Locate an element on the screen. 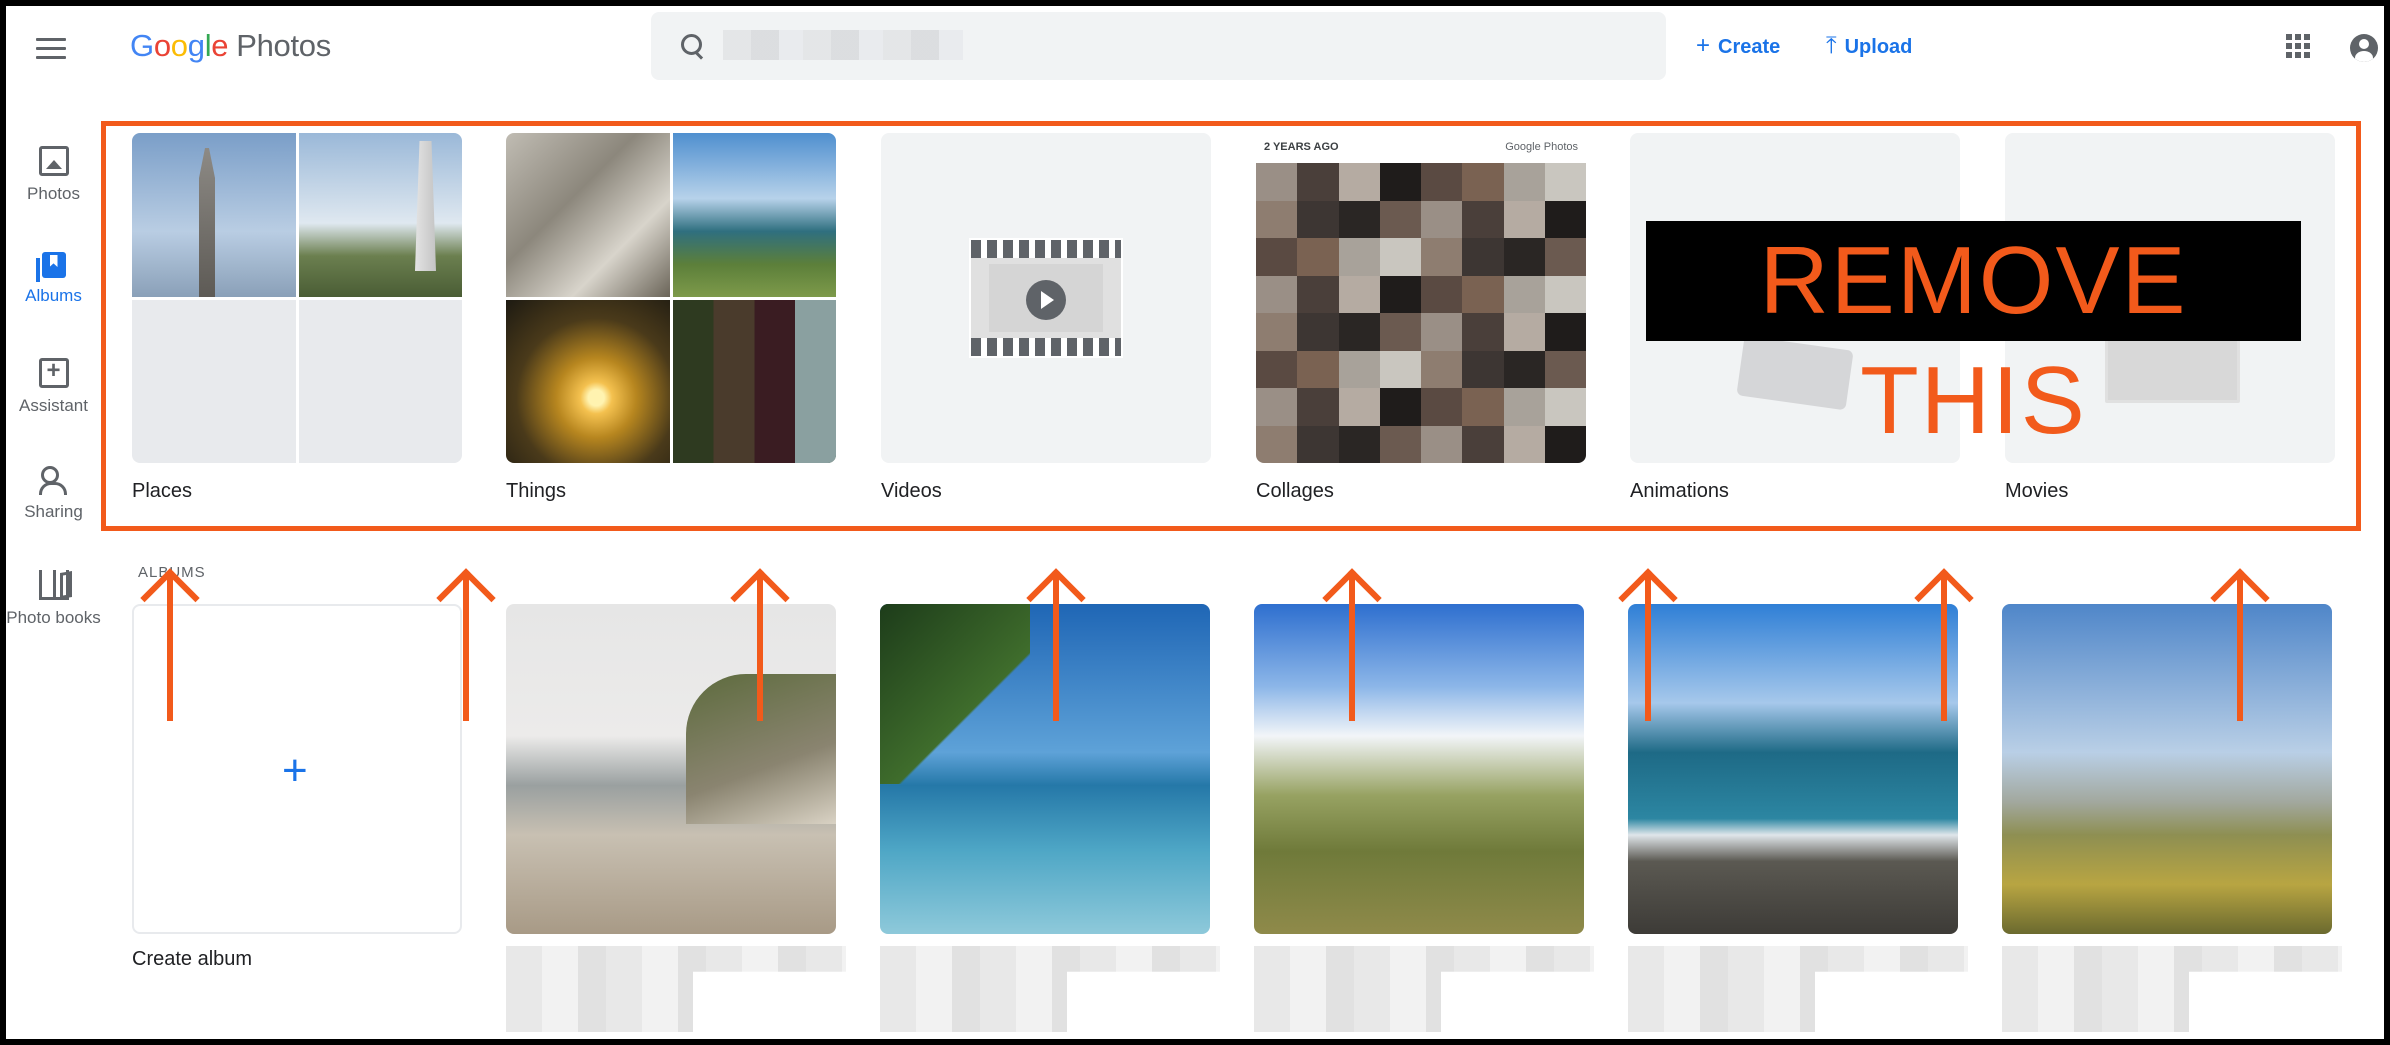 The width and height of the screenshot is (2390, 1045). create-button: + Create is located at coordinates (1738, 46).